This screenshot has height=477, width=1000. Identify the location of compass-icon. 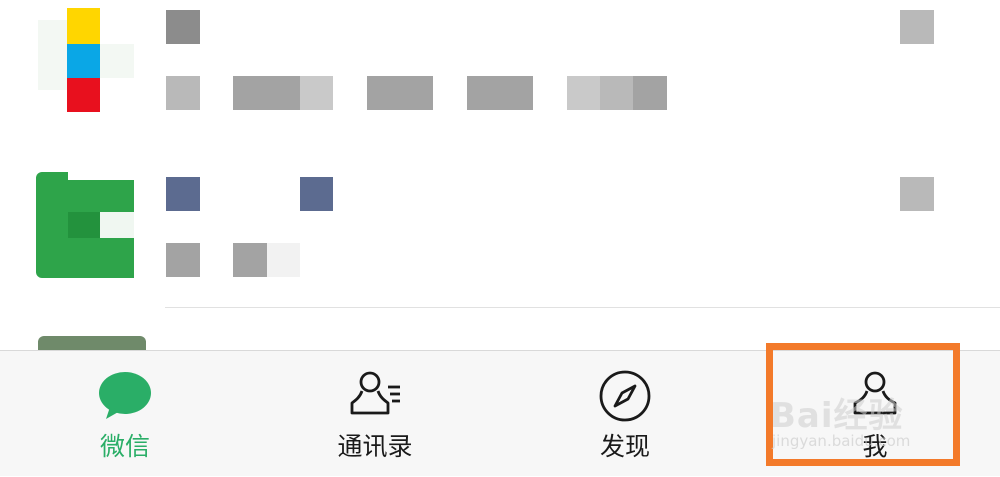
(625, 396).